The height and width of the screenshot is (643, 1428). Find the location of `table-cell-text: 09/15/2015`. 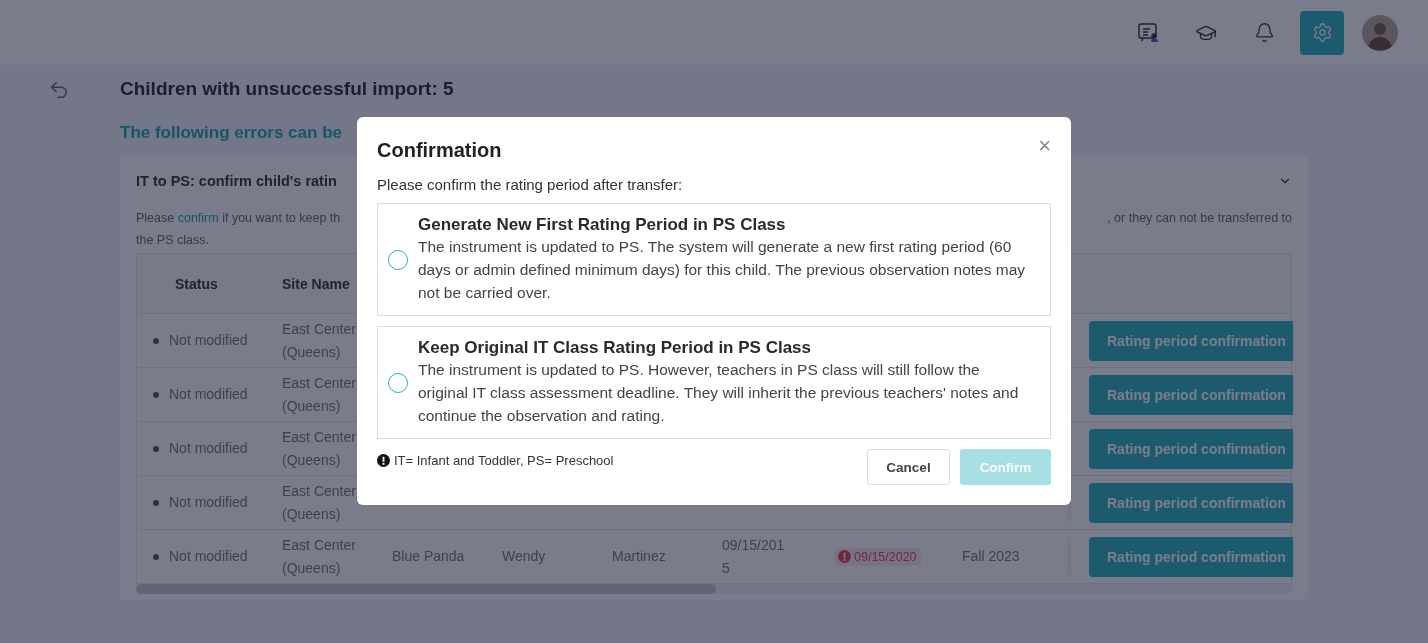

table-cell-text: 09/15/2015 is located at coordinates (753, 556).